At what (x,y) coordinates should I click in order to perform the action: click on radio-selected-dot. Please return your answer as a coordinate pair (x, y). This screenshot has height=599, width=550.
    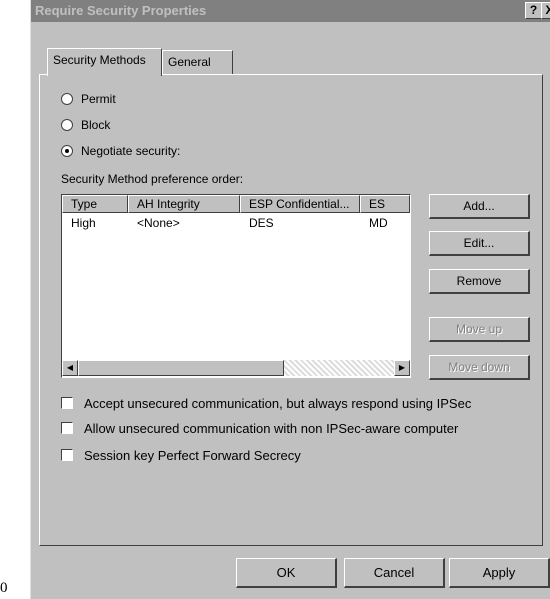
    Looking at the image, I should click on (67, 151).